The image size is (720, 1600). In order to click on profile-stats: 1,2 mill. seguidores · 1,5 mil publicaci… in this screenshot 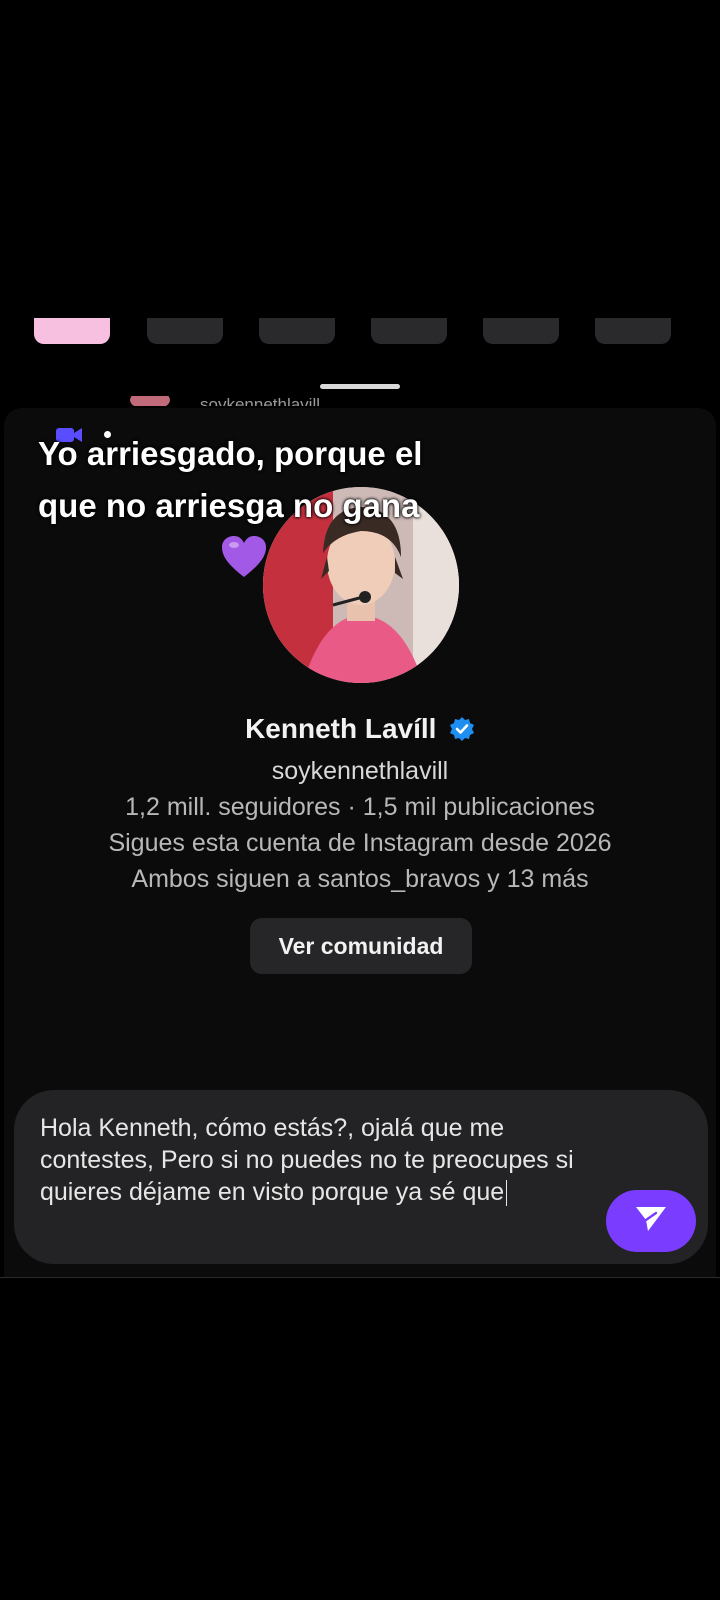, I will do `click(360, 807)`.